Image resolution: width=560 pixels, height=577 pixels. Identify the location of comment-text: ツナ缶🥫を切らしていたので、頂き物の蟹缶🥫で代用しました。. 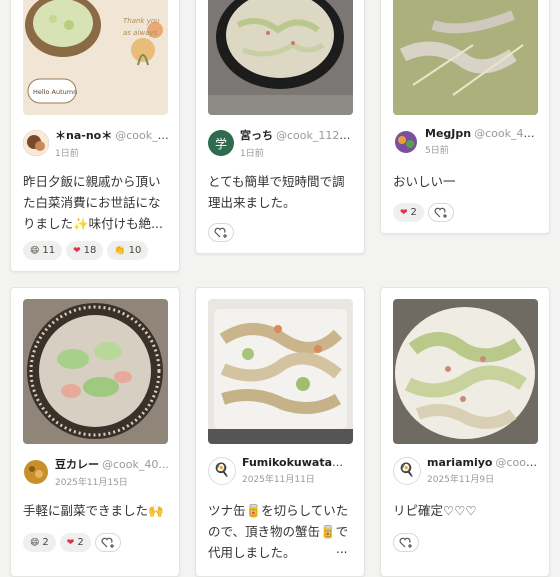
(278, 531).